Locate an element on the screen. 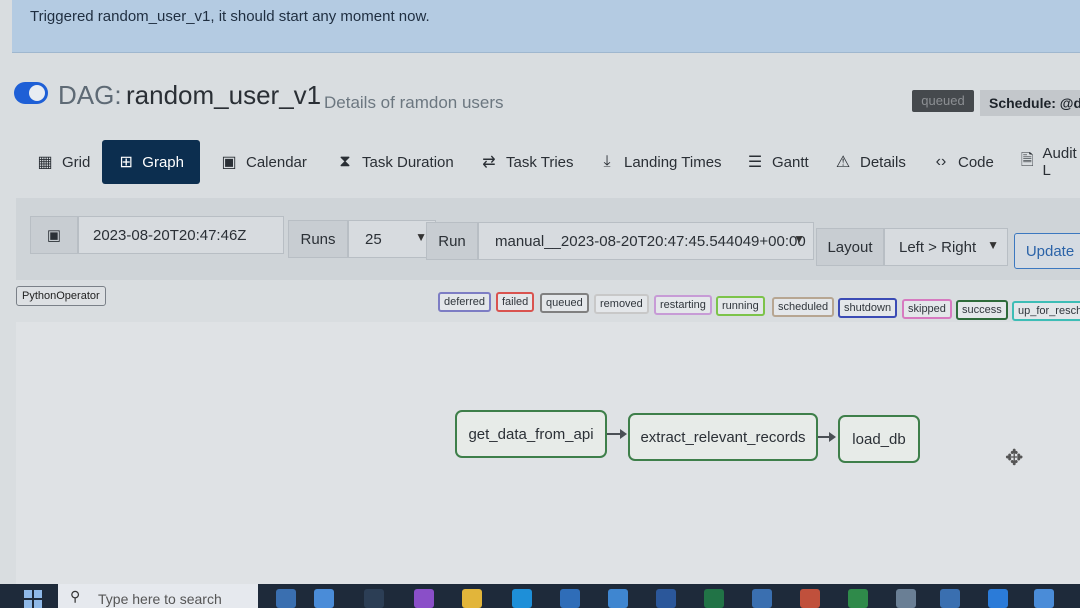 Image resolution: width=1080 pixels, height=608 pixels. state-skipped: skipped is located at coordinates (927, 309).